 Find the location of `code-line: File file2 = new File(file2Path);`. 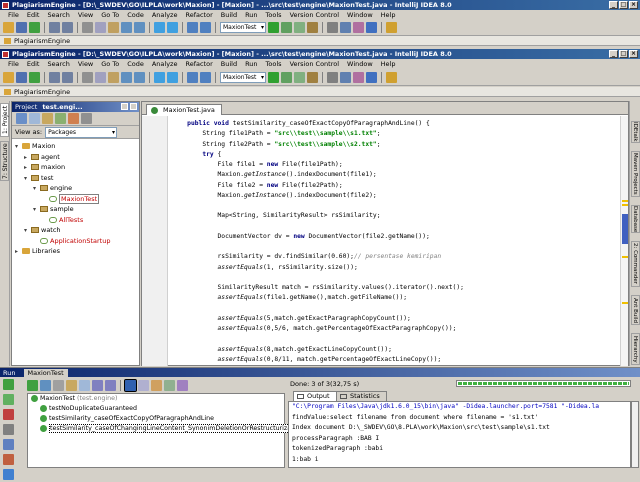

code-line: File file2 = new File(file2Path); is located at coordinates (318, 186).